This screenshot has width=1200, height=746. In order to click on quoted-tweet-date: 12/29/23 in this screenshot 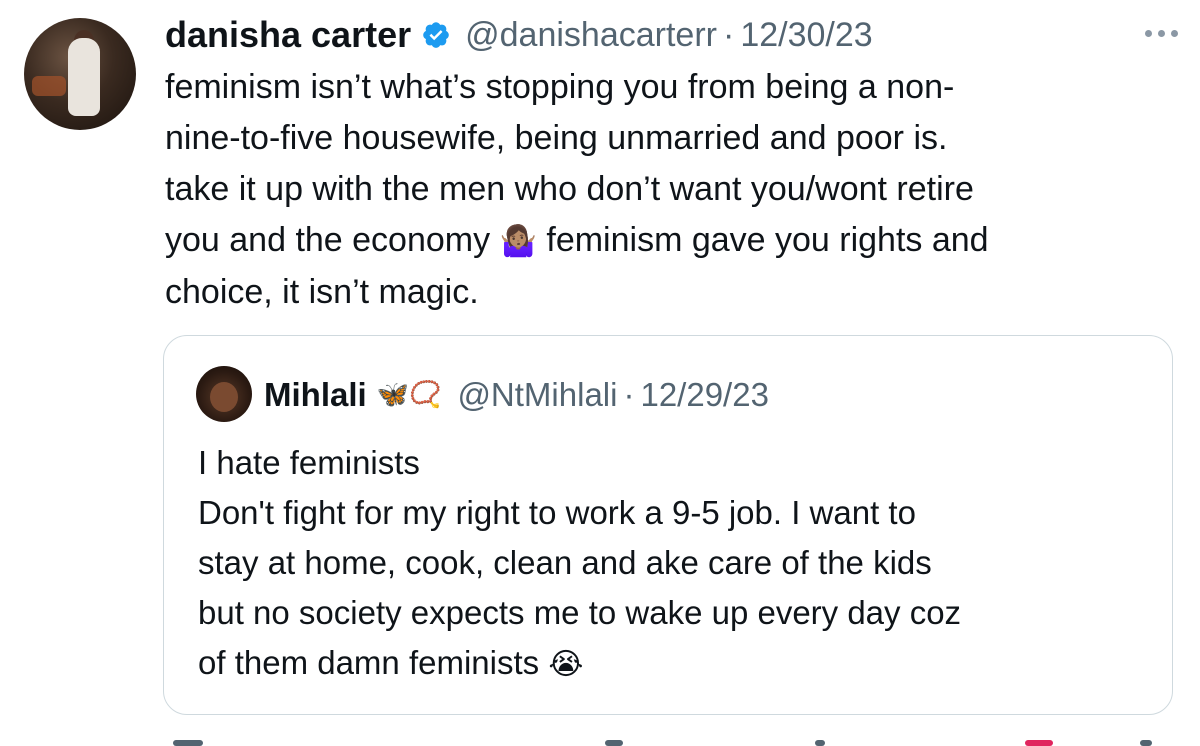, I will do `click(704, 395)`.